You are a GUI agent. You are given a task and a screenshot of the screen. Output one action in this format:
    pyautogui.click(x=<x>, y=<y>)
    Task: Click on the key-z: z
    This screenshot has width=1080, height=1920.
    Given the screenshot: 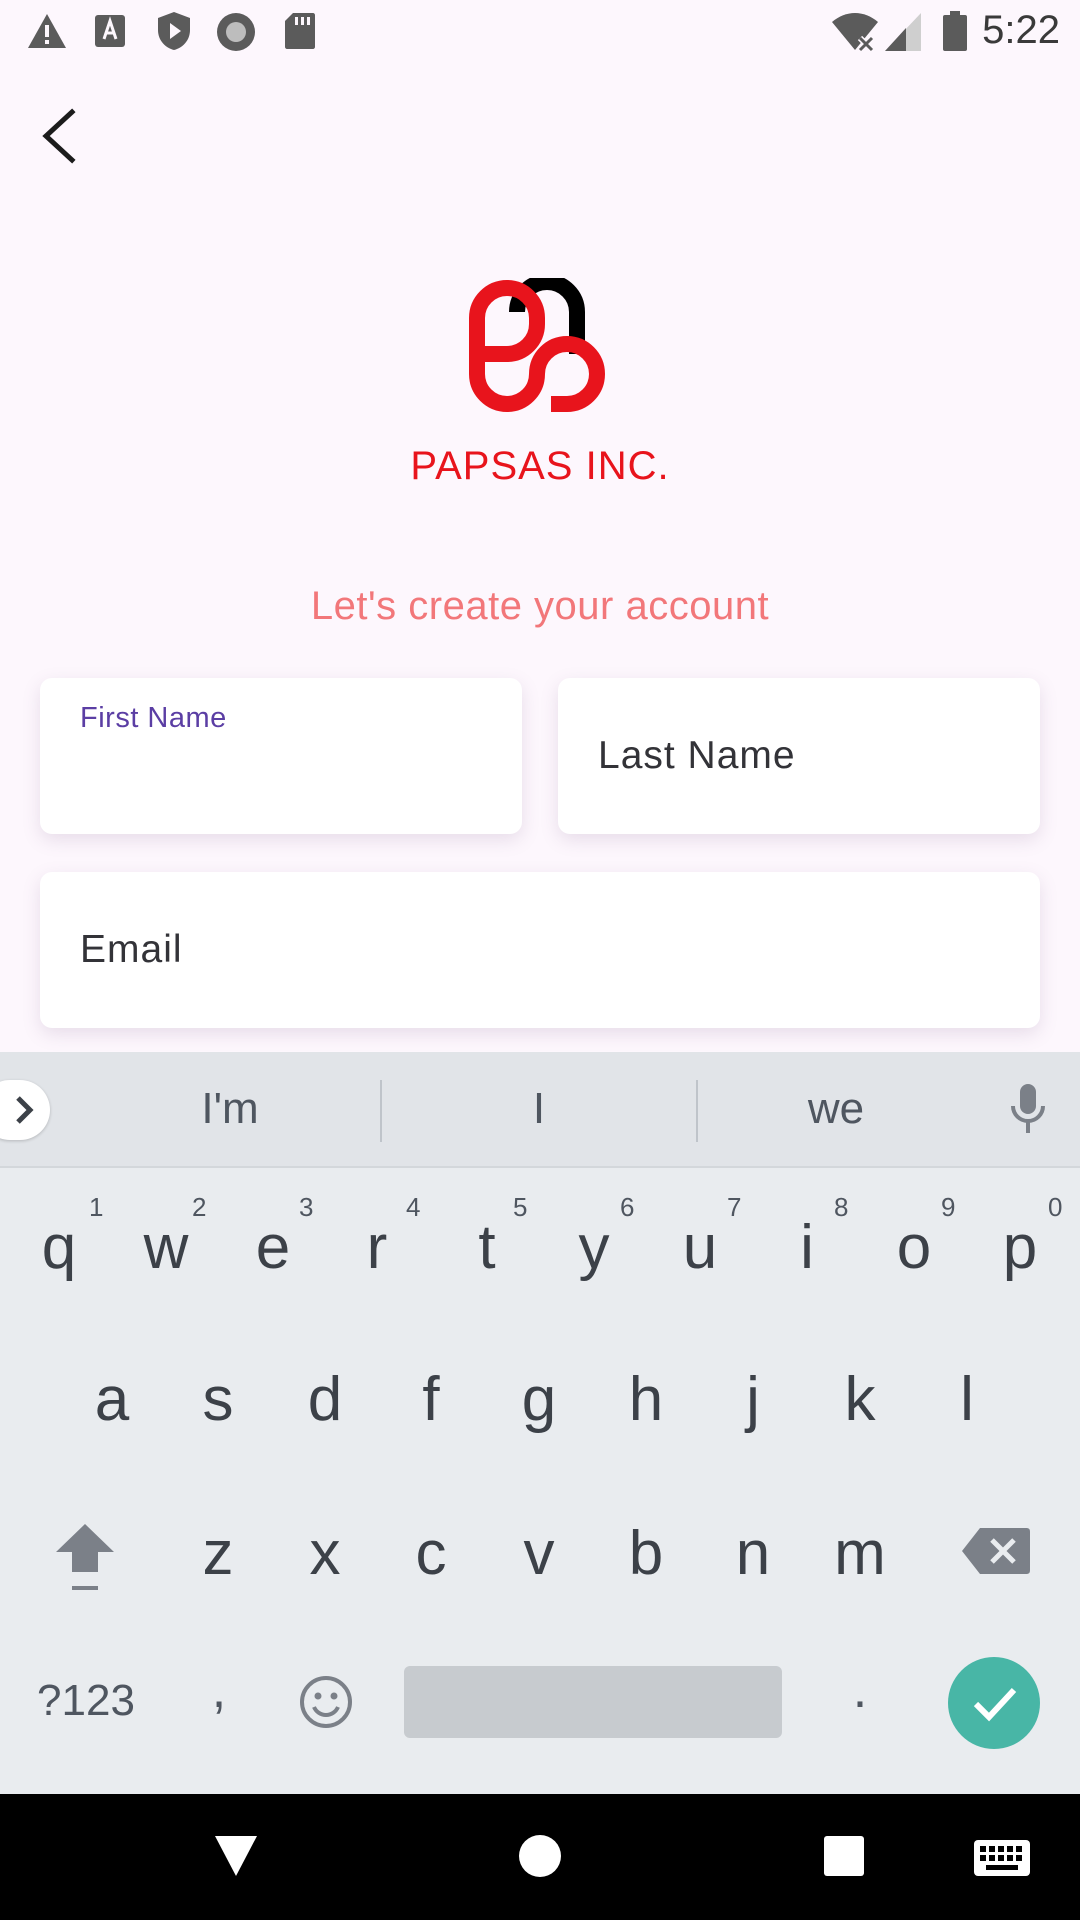 What is the action you would take?
    pyautogui.click(x=218, y=1553)
    